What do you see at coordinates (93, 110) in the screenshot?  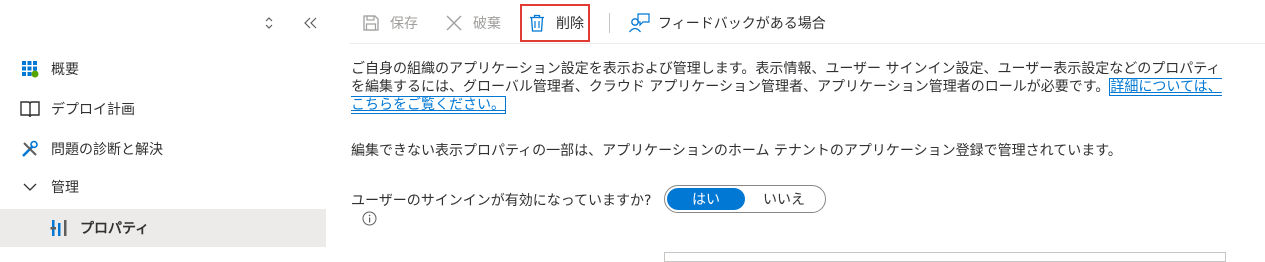 I see `sidebar-item-label: デプロイ計画` at bounding box center [93, 110].